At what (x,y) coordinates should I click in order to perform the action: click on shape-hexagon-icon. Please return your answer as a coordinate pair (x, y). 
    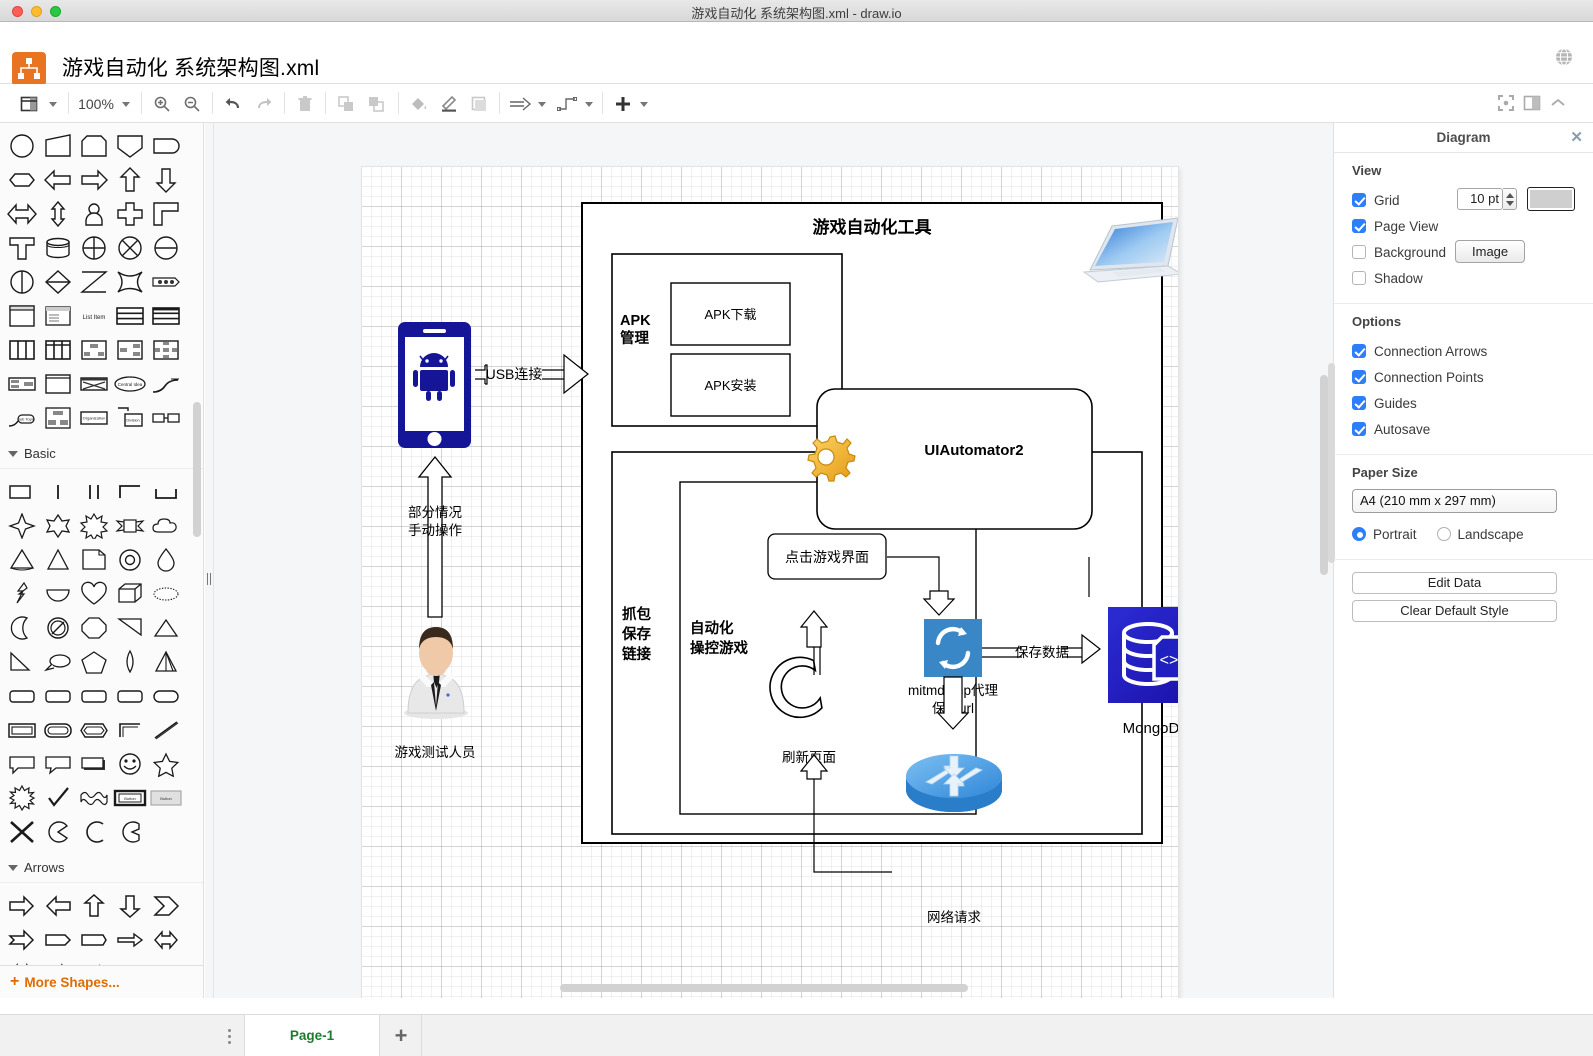
    Looking at the image, I should click on (22, 180).